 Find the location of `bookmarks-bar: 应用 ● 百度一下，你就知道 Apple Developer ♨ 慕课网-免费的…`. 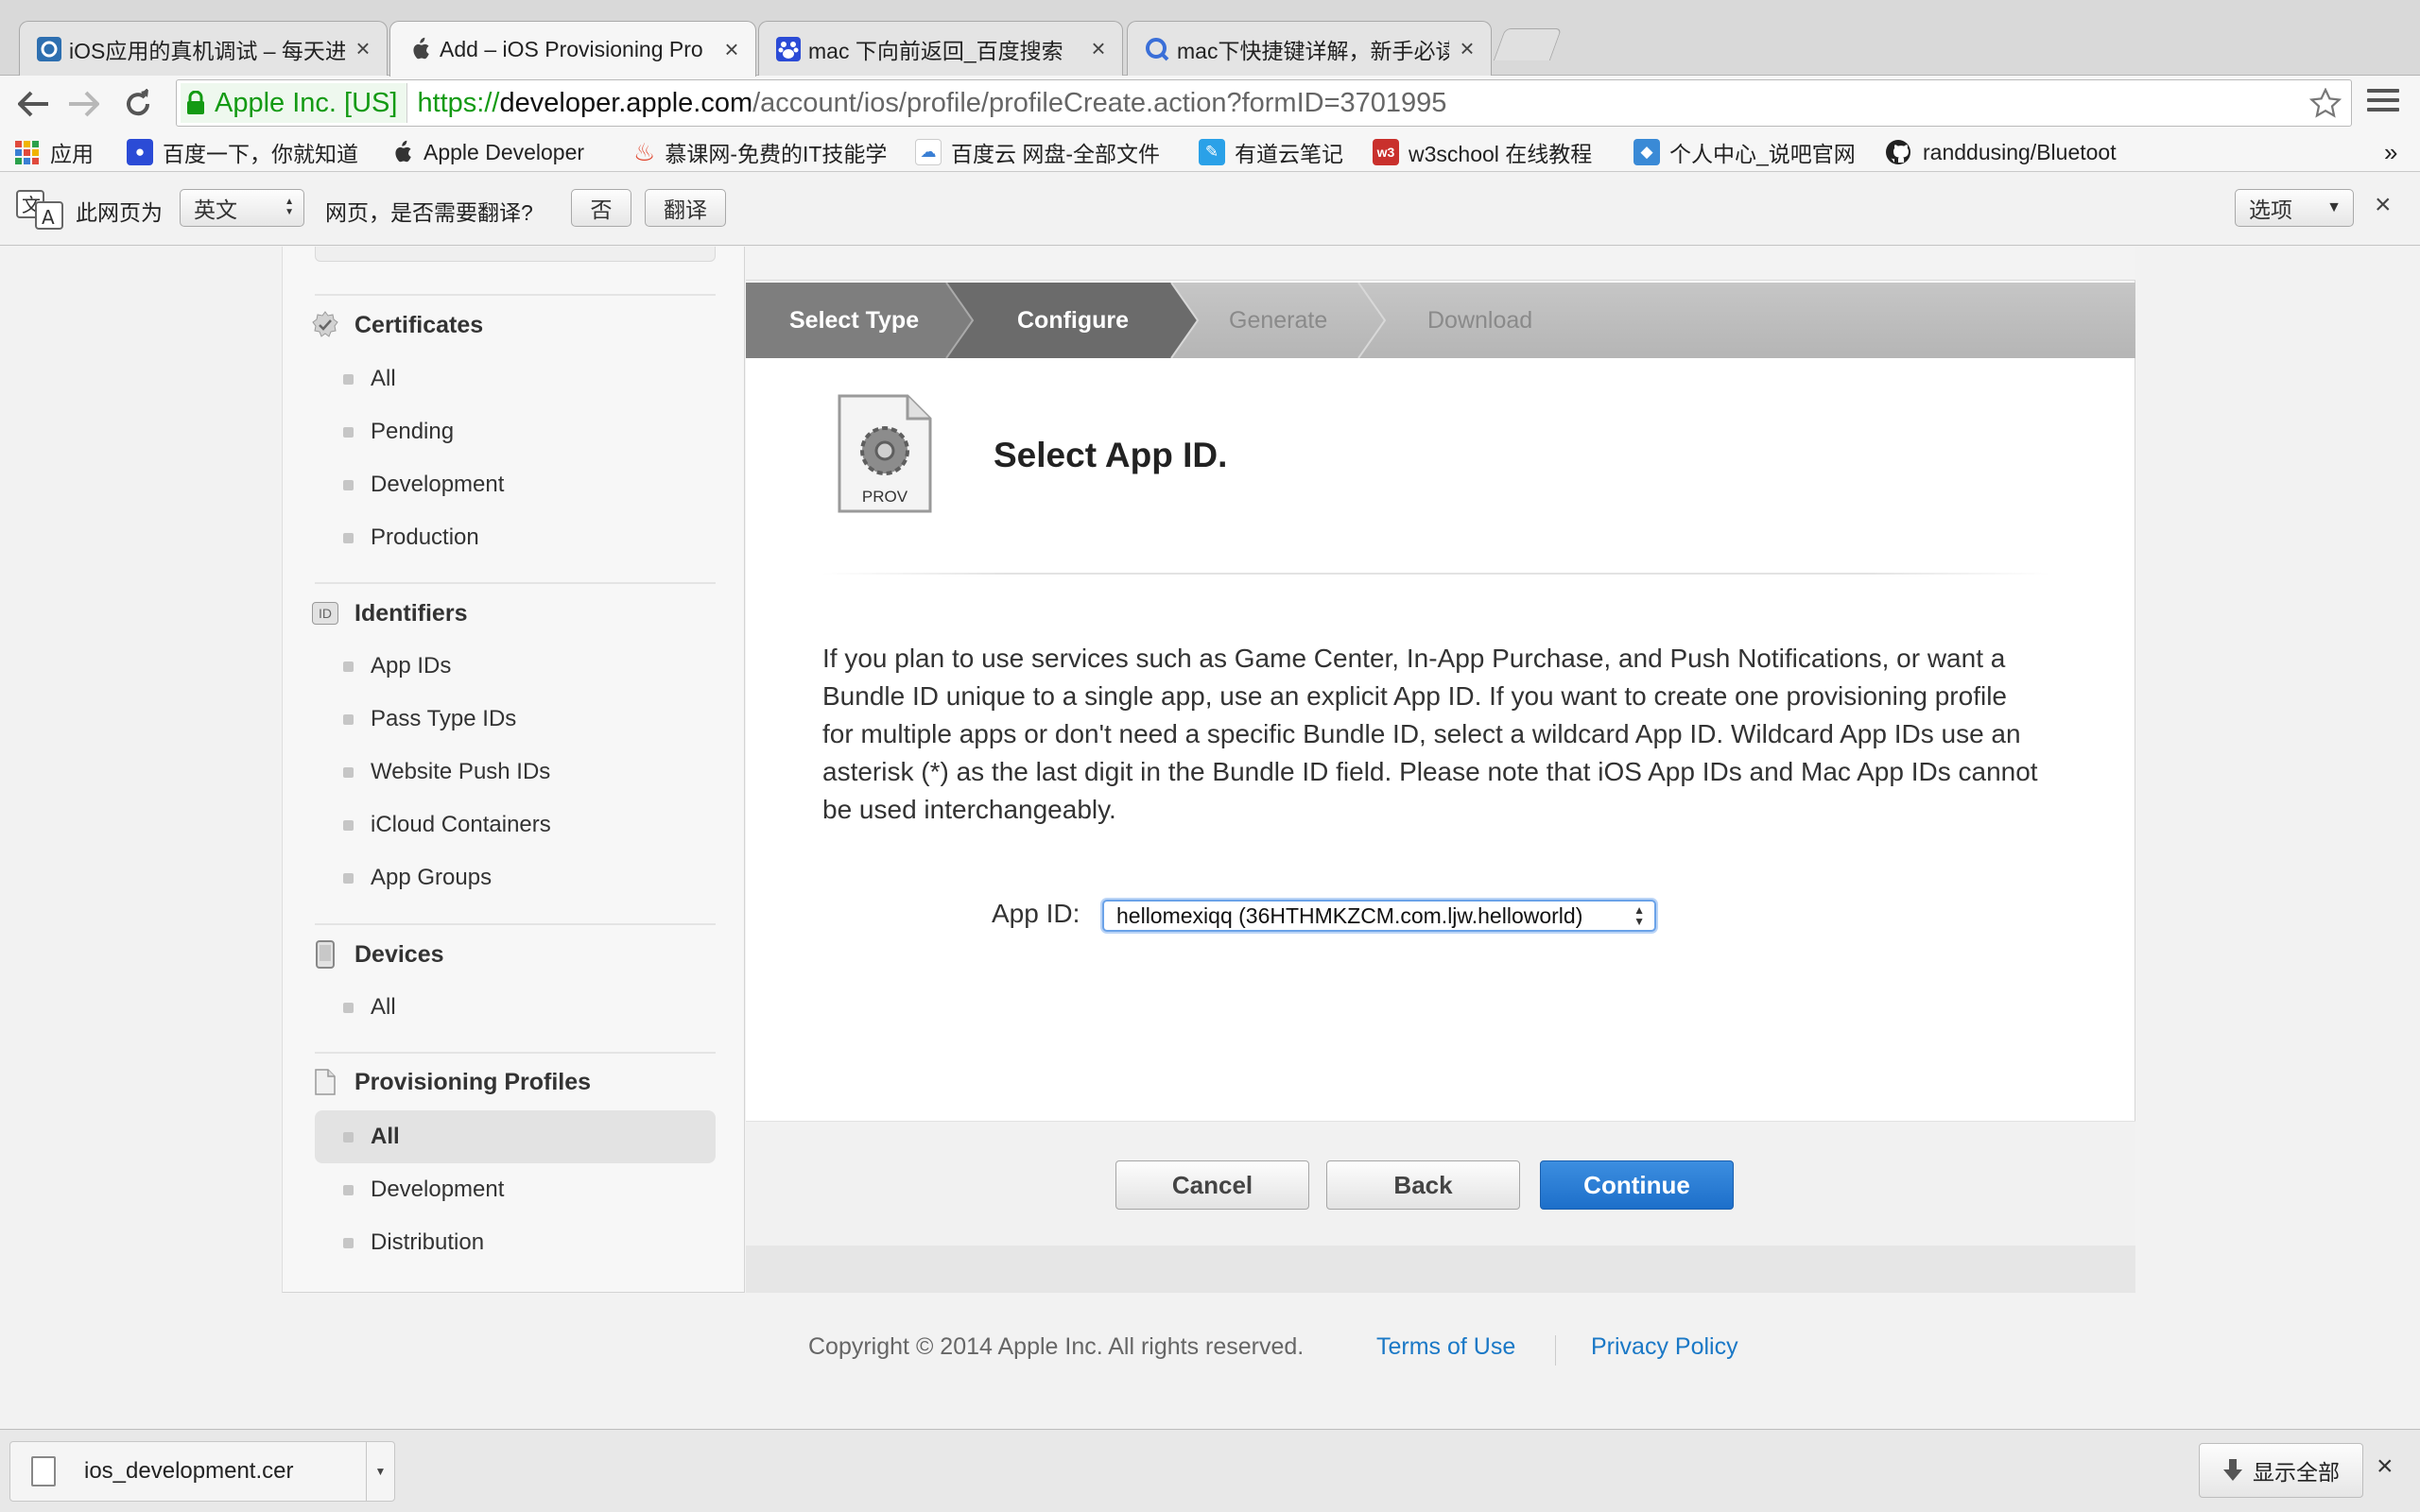

bookmarks-bar: 应用 ● 百度一下，你就知道 Apple Developer ♨ 慕课网-免费的… is located at coordinates (1210, 152).